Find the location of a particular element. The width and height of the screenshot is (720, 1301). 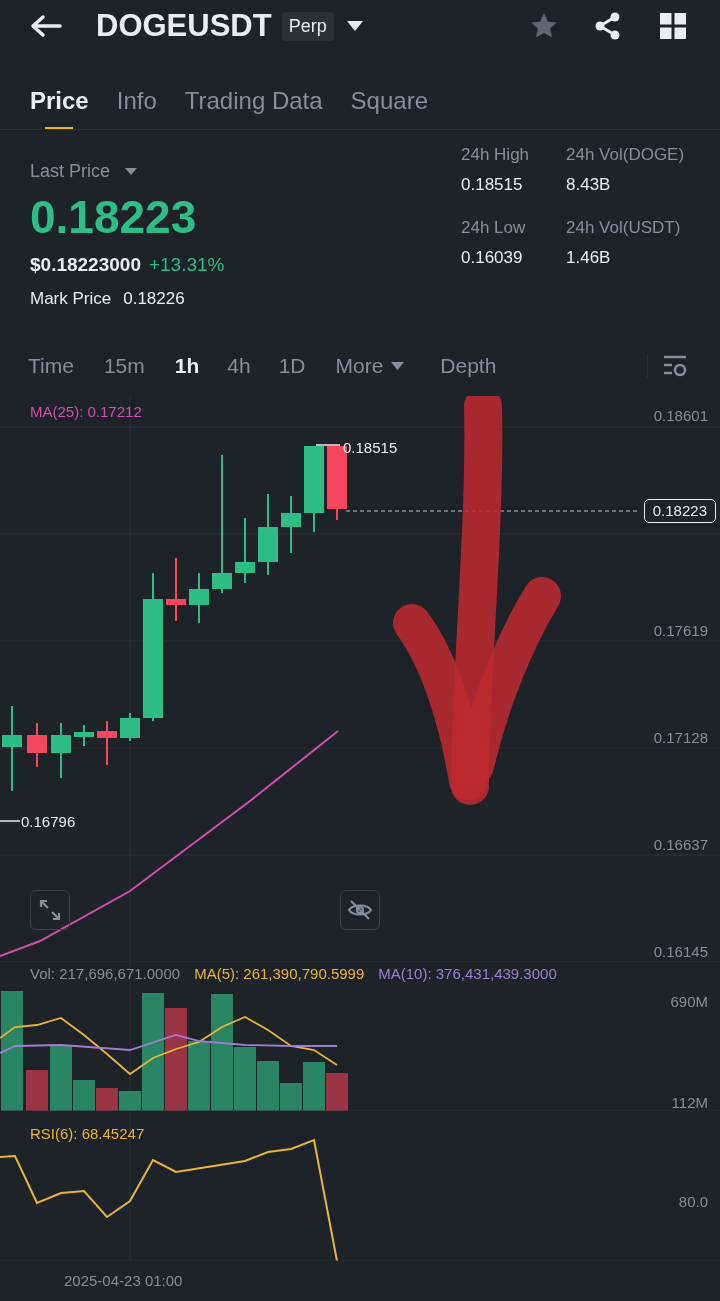

price-label: 0.18515 is located at coordinates (370, 448).